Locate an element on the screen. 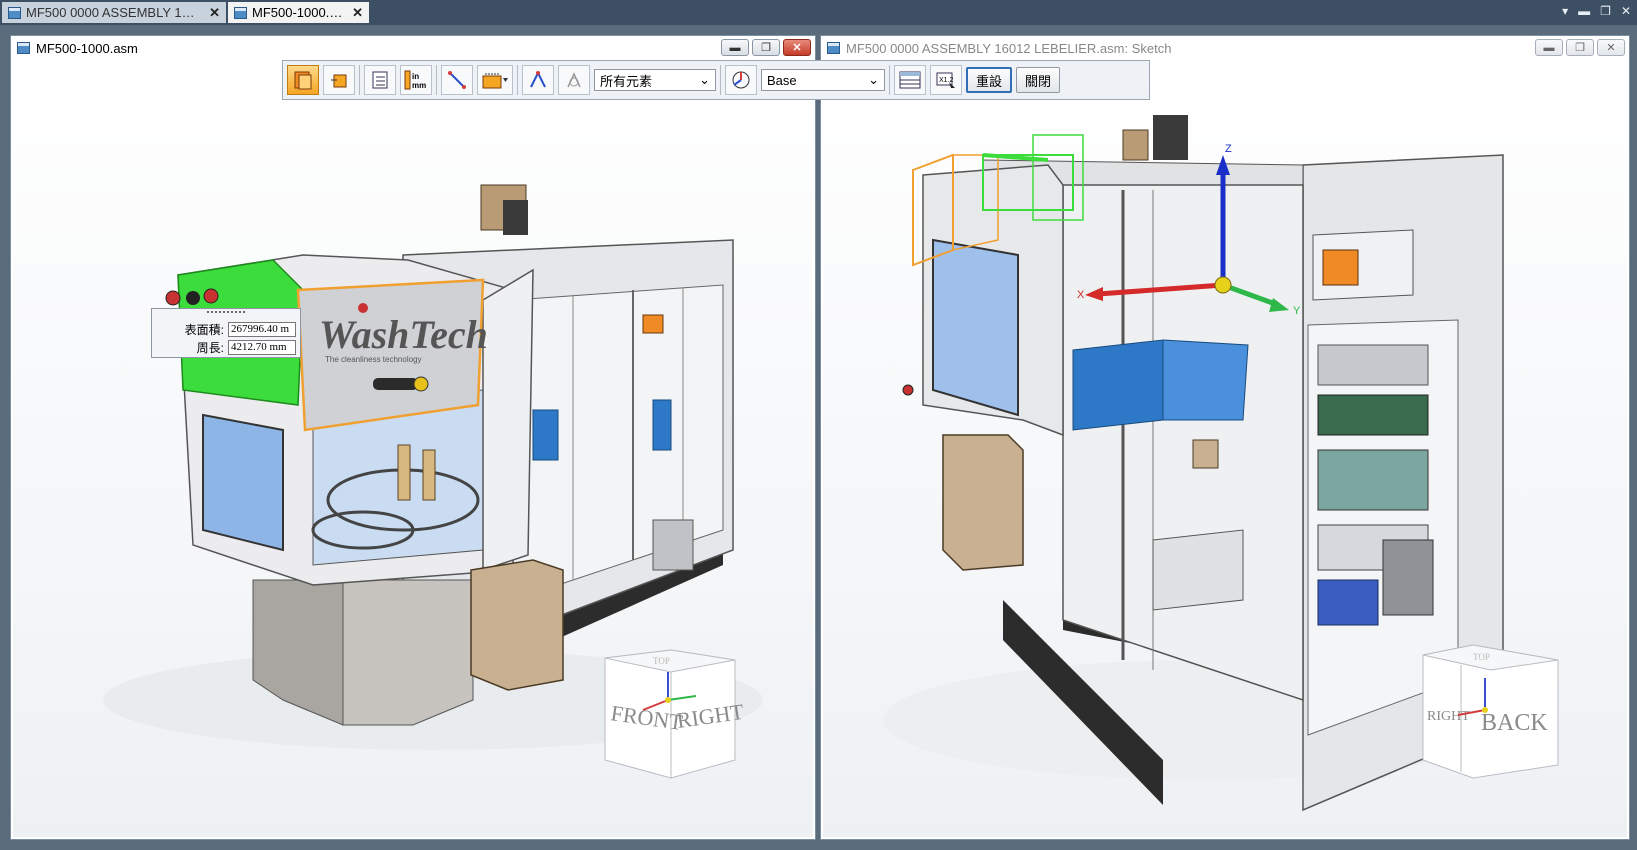 The height and width of the screenshot is (850, 1637). coordinate-base-value: Base is located at coordinates (782, 80).